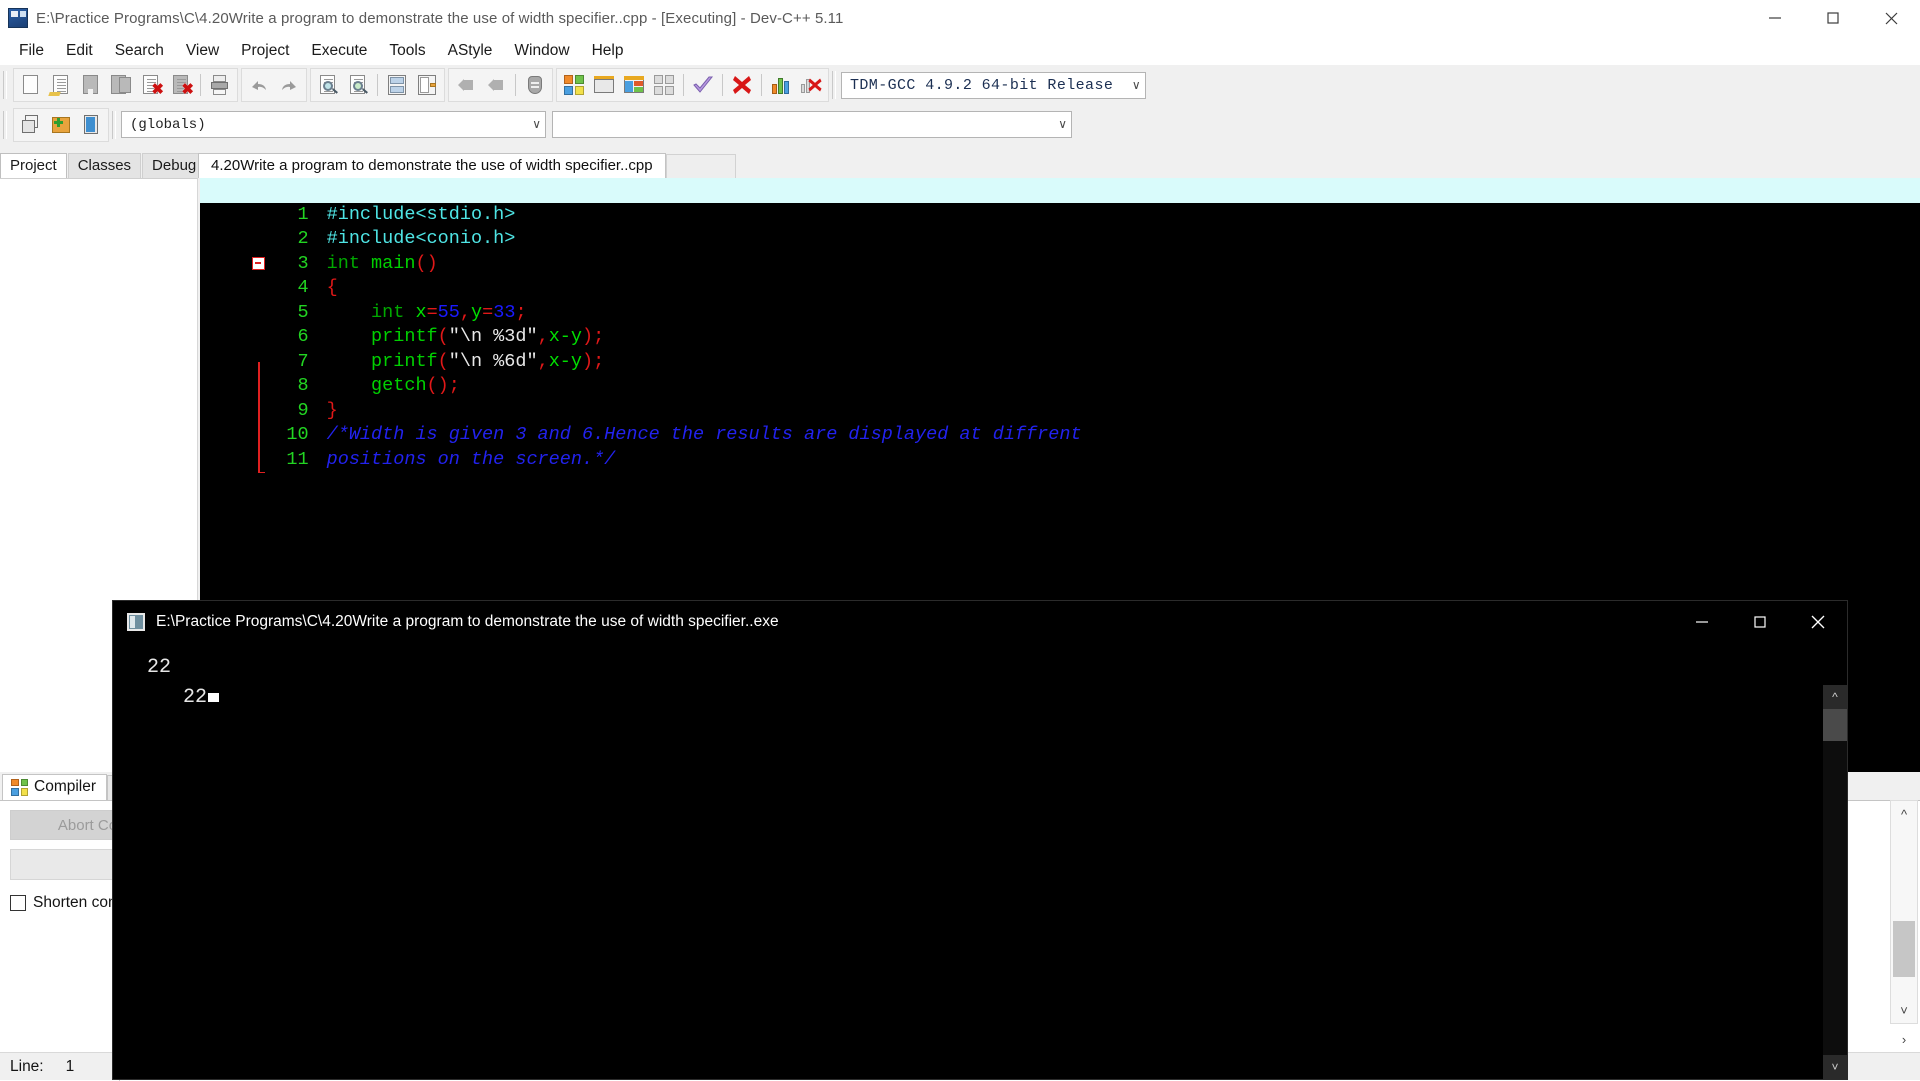 Image resolution: width=1920 pixels, height=1081 pixels. Describe the element at coordinates (121, 85) in the screenshot. I see `save-all-icon` at that location.